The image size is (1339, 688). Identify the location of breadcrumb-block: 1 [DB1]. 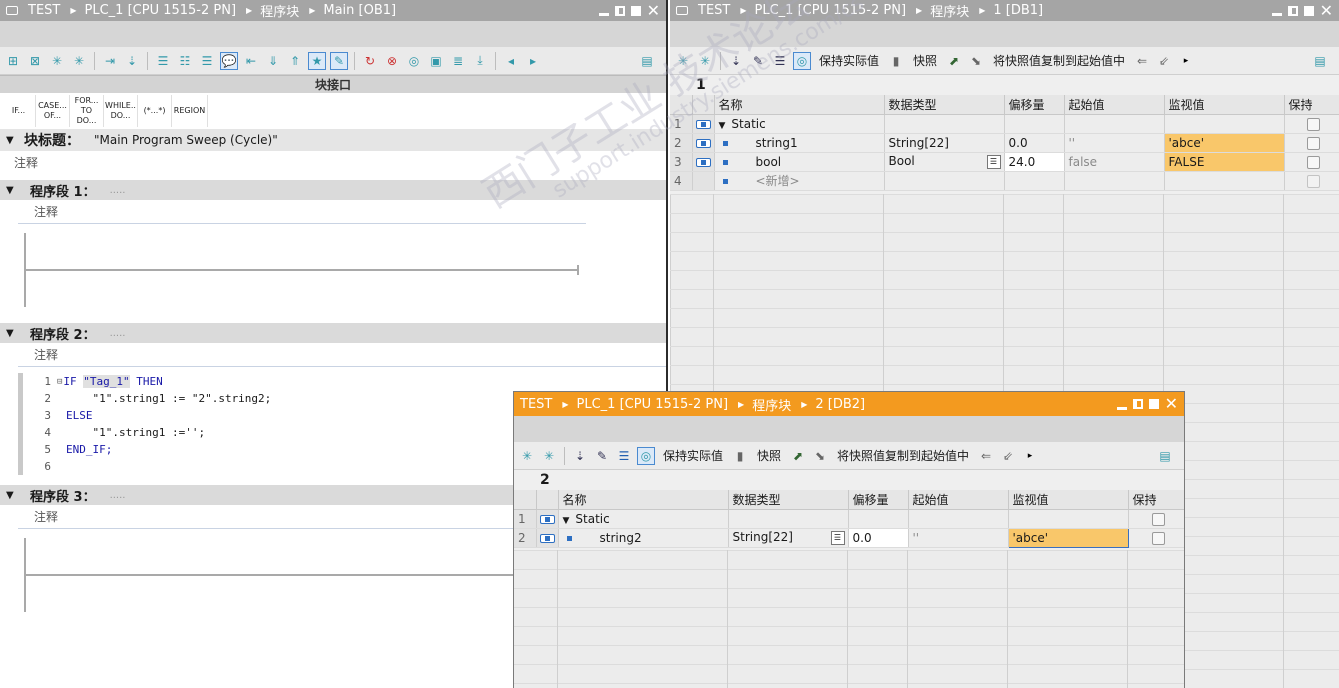
(1018, 10).